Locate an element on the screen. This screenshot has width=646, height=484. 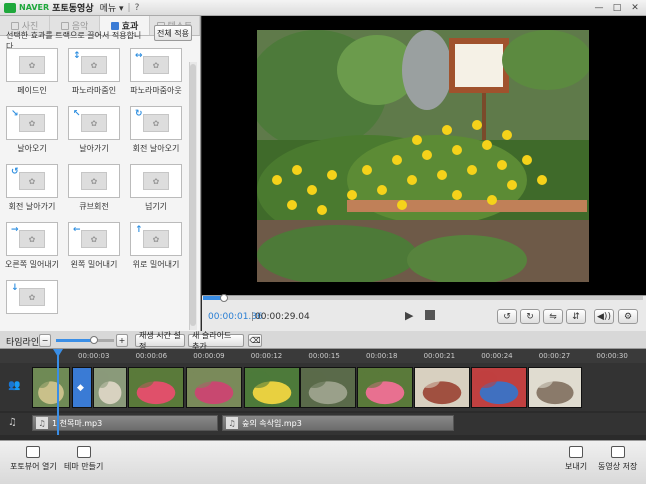
effect-arrow-icon: ↘ is located at coordinates (15, 114).